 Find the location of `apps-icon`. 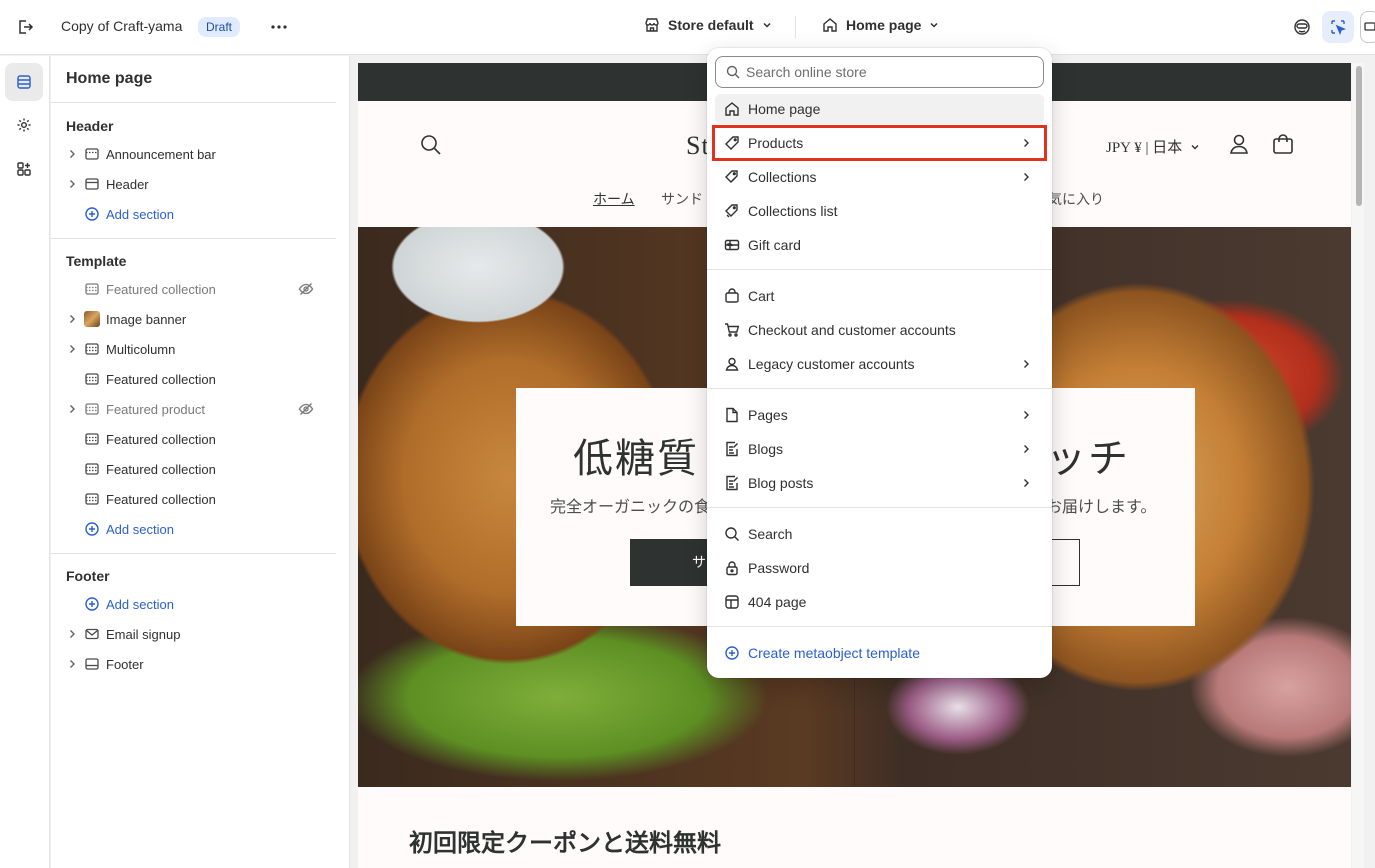

apps-icon is located at coordinates (24, 169).